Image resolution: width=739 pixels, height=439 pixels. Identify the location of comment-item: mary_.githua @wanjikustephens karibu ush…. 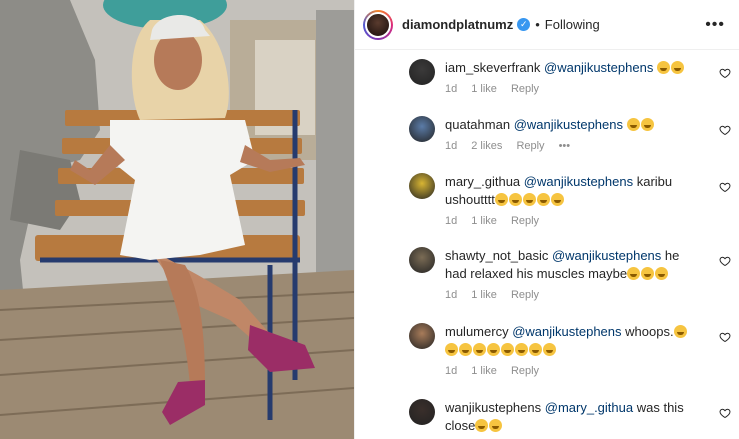
(547, 206).